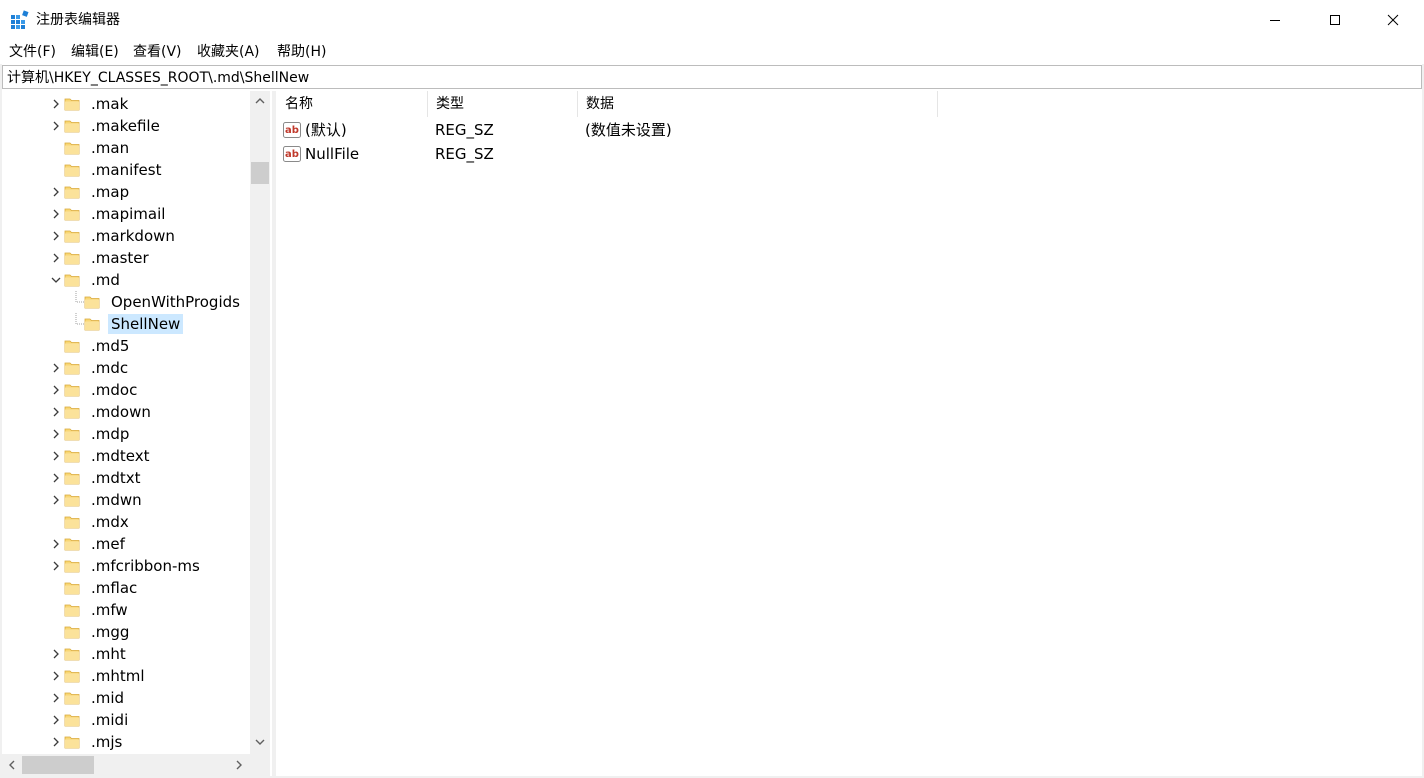 The width and height of the screenshot is (1424, 778). What do you see at coordinates (126, 170) in the screenshot?
I see `tree-item: .manifest` at bounding box center [126, 170].